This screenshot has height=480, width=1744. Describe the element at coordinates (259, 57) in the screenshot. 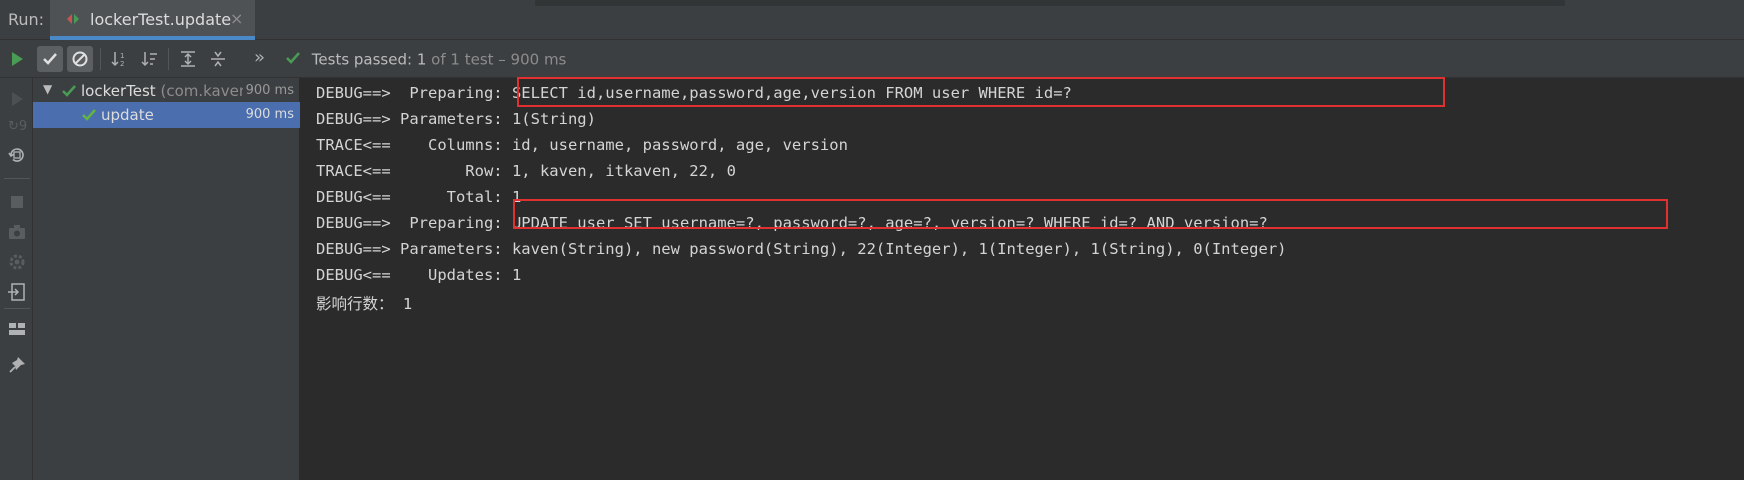

I see `more-icon: »` at that location.